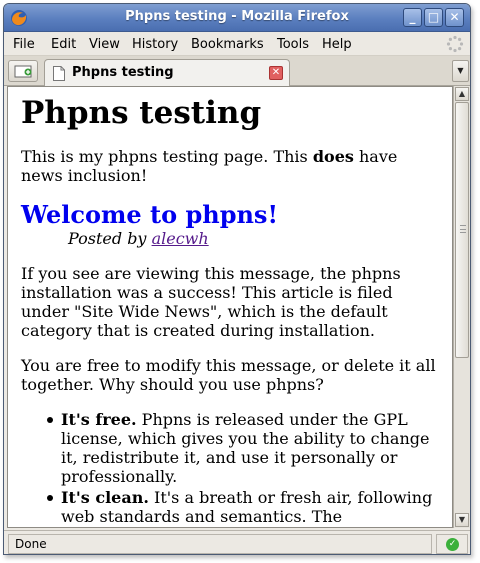  What do you see at coordinates (333, 156) in the screenshot?
I see `intro-emphasis: does` at bounding box center [333, 156].